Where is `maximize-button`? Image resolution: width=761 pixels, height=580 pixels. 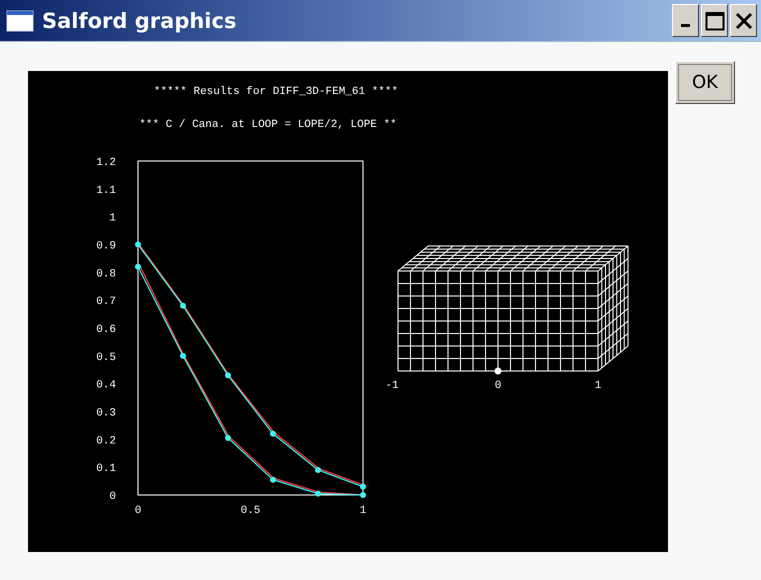 maximize-button is located at coordinates (714, 20).